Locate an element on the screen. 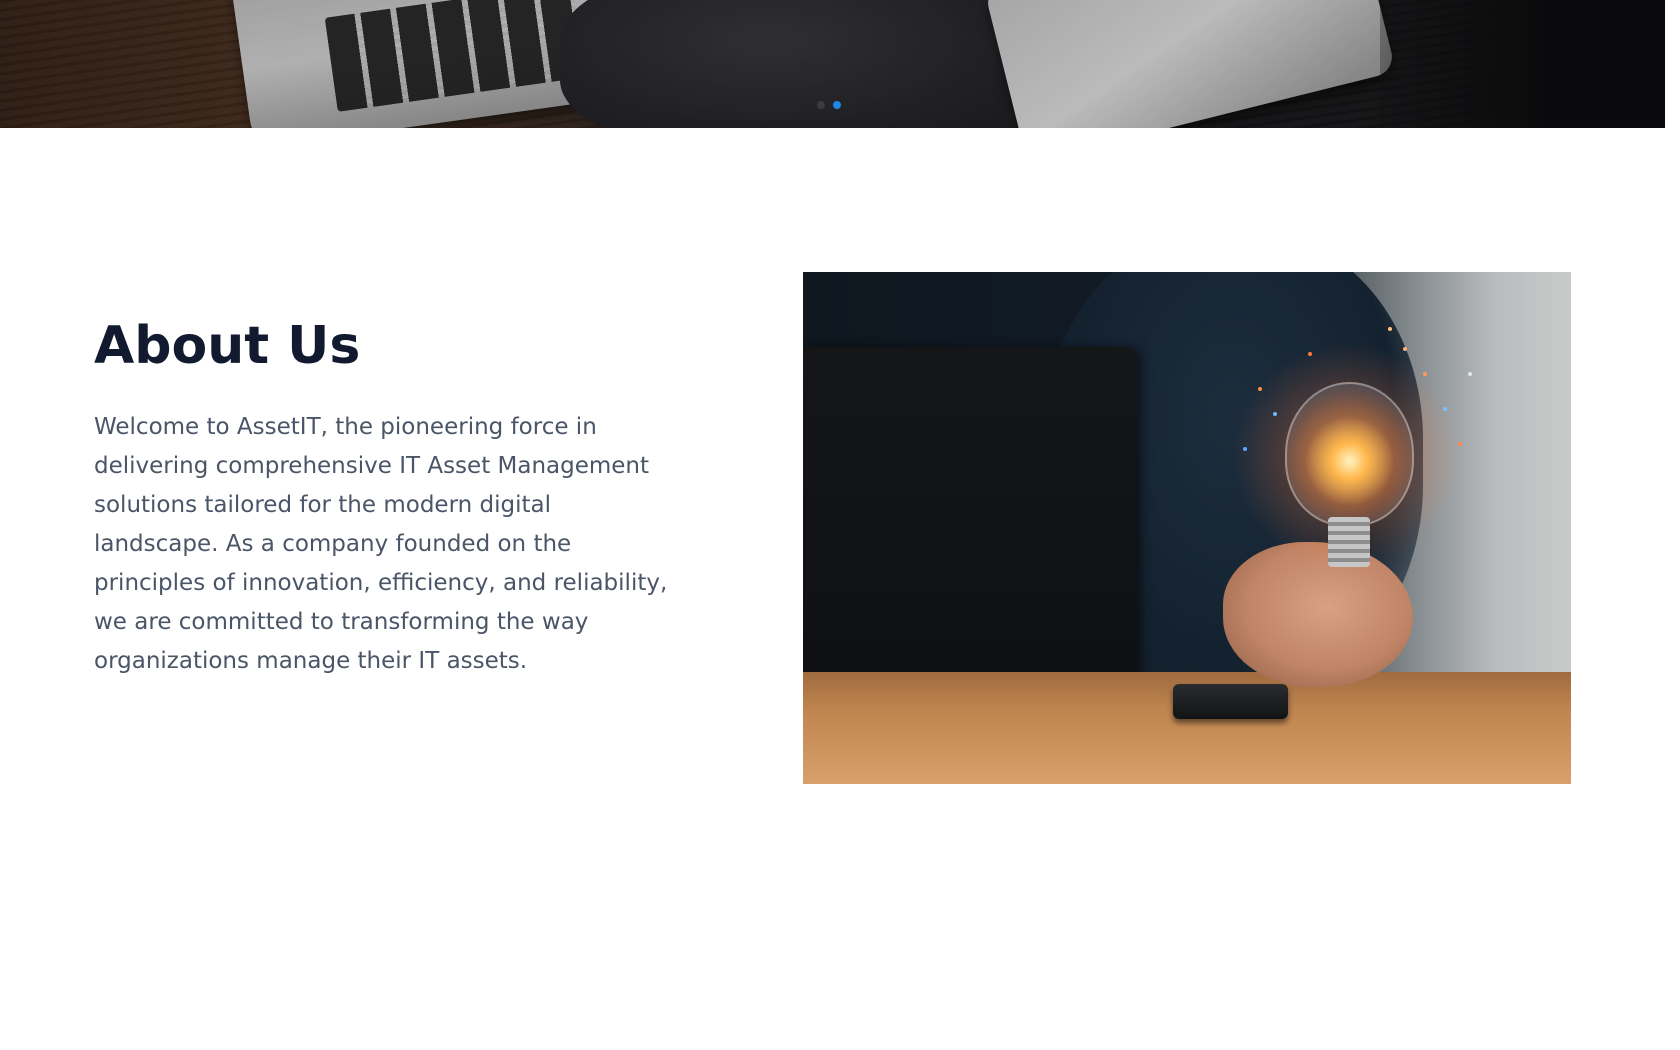  bulb-base is located at coordinates (1349, 542).